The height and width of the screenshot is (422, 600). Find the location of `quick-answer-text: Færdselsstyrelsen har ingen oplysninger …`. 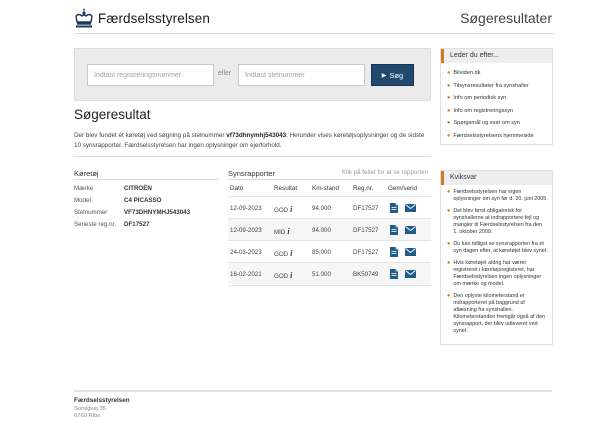

quick-answer-text: Færdselsstyrelsen har ingen oplysninger … is located at coordinates (500, 195).